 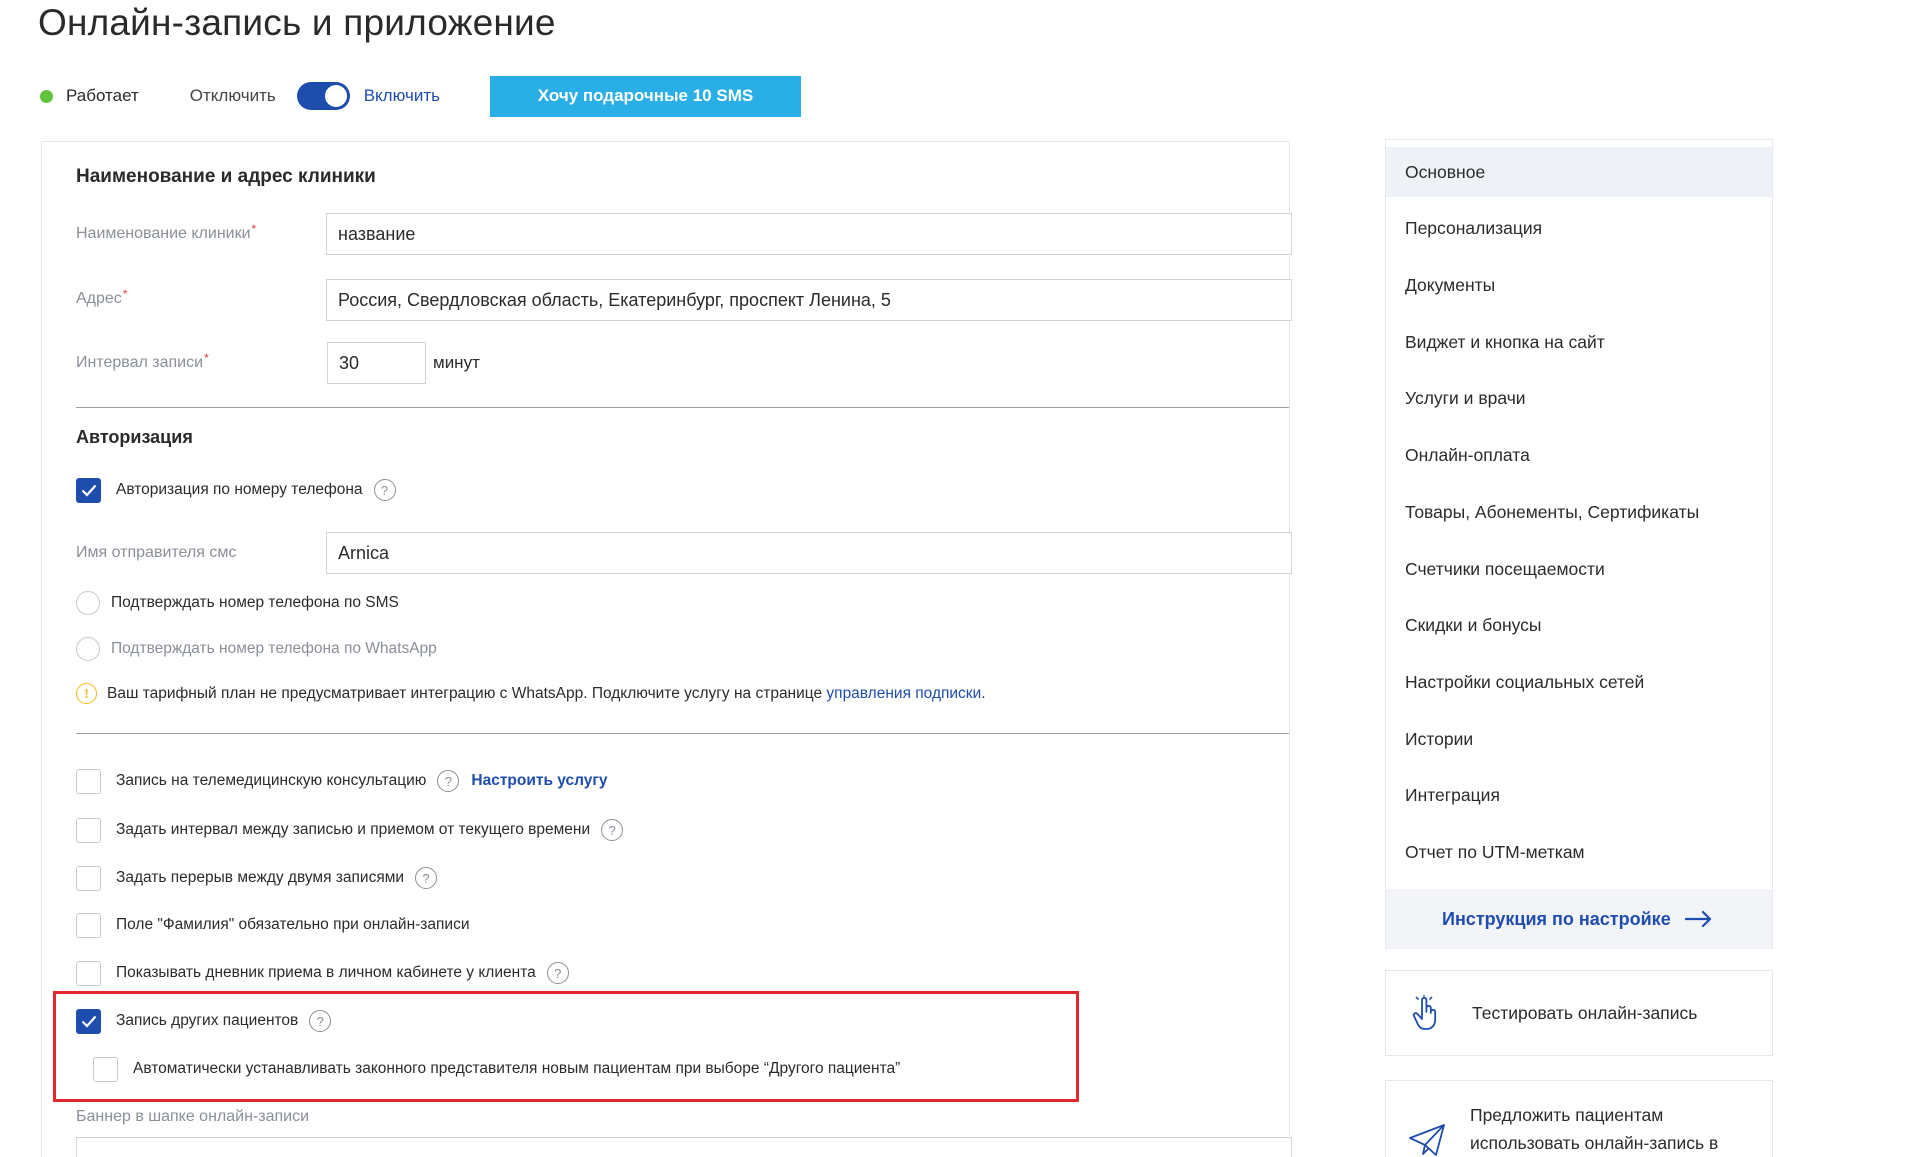 I want to click on confirm-whatsapp-radio, so click(x=88, y=649).